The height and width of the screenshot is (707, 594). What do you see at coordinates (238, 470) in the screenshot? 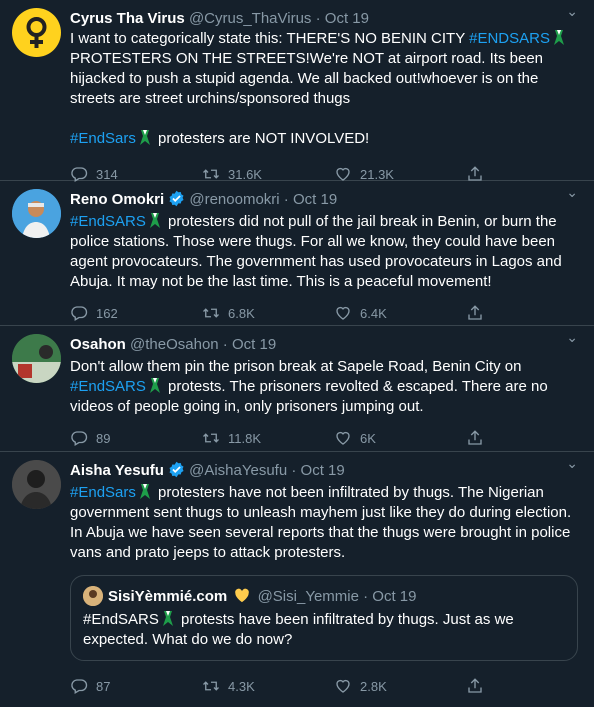
I see `author-handle: @AishaYesufu` at bounding box center [238, 470].